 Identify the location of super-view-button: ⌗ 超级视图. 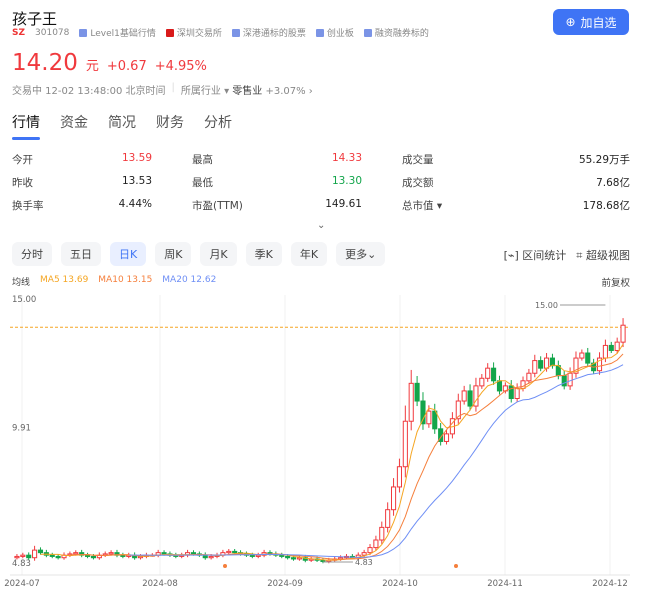
(603, 255).